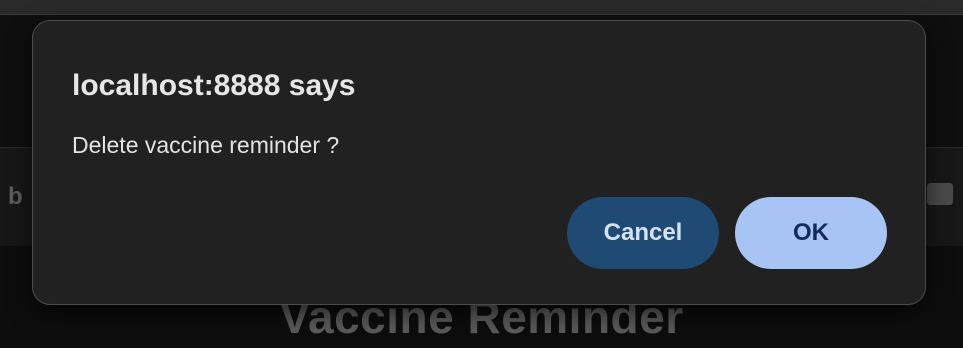 This screenshot has height=348, width=963. What do you see at coordinates (811, 233) in the screenshot?
I see `ok-button: OK` at bounding box center [811, 233].